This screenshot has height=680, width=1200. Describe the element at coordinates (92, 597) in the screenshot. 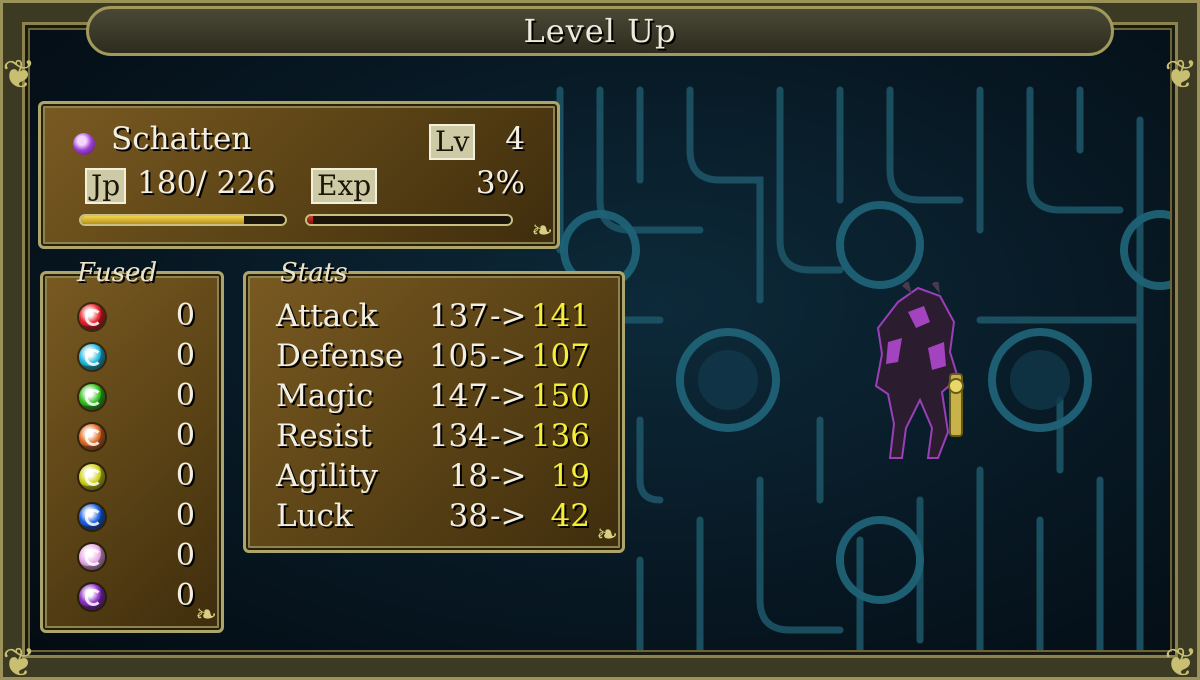

I see `purple-gem-icon` at that location.